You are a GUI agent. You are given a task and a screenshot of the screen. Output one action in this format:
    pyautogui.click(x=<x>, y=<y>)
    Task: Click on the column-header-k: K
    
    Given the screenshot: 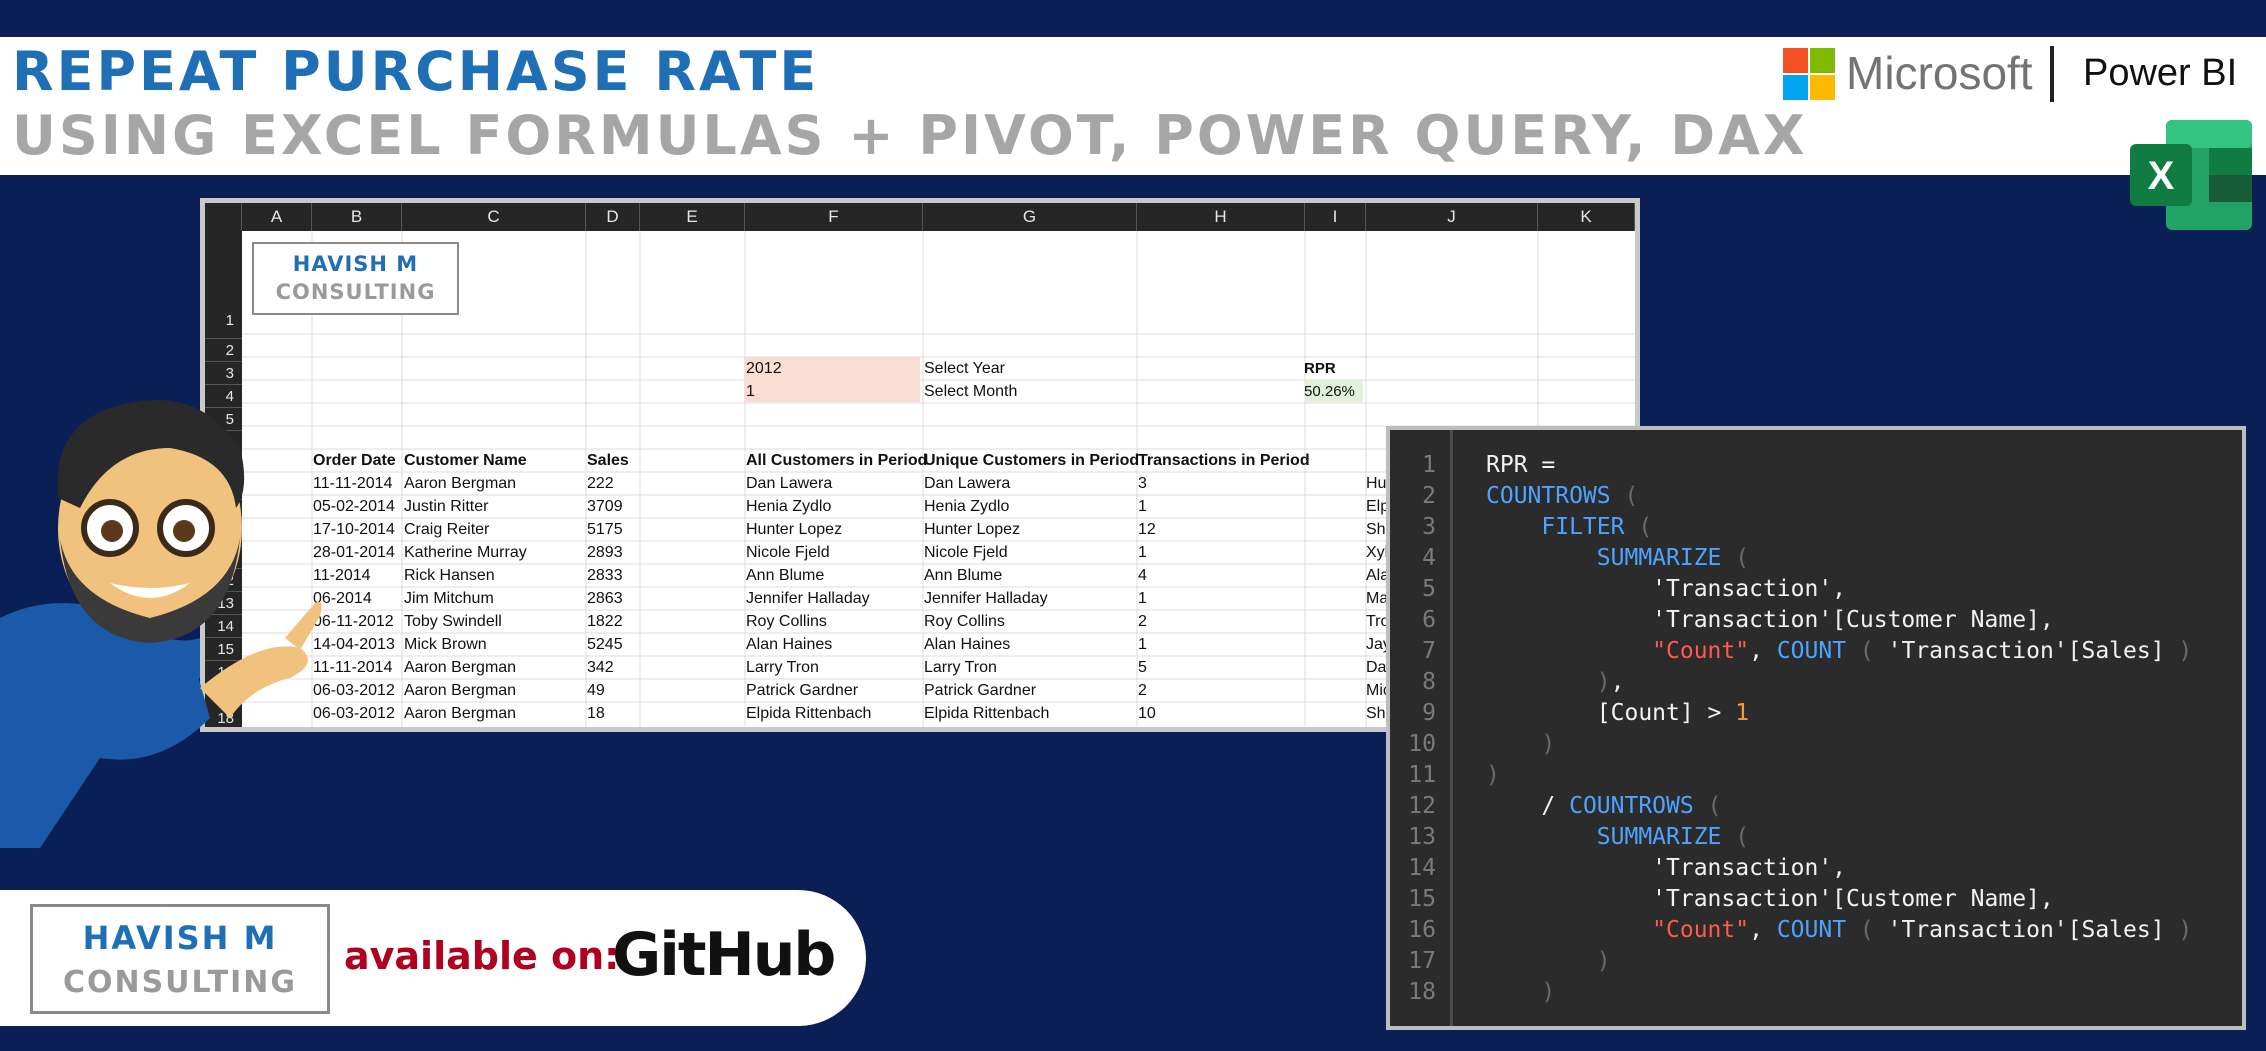 What is the action you would take?
    pyautogui.click(x=1586, y=217)
    